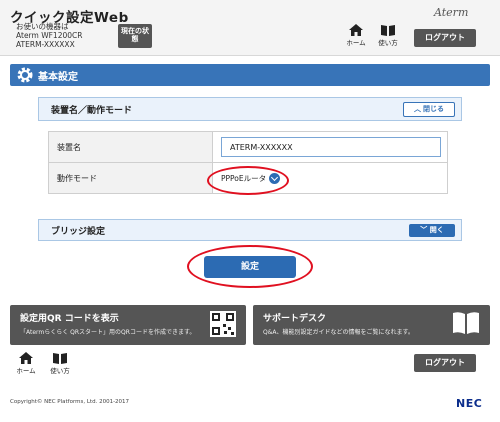  I want to click on help-link: 使い方, so click(388, 35).